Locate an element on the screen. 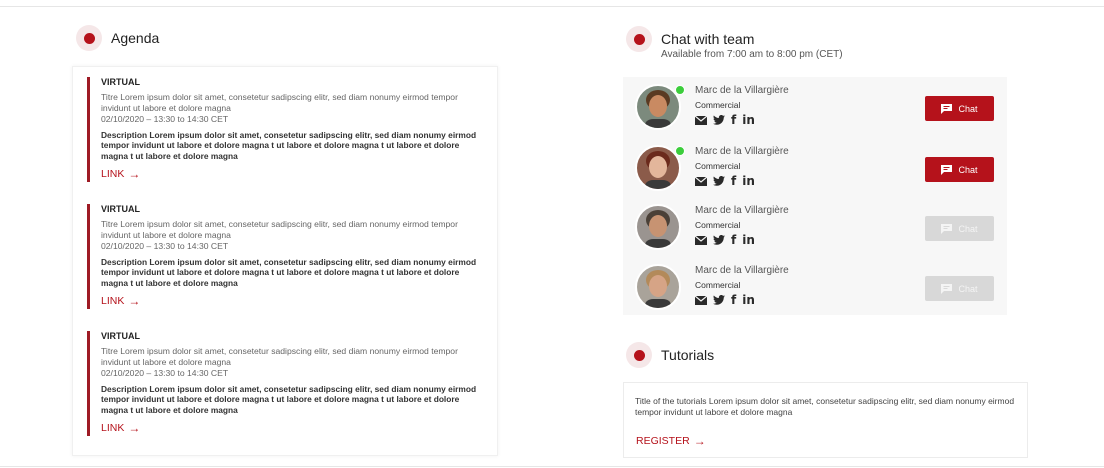 The width and height of the screenshot is (1104, 468). chat-bullet-icon is located at coordinates (639, 39).